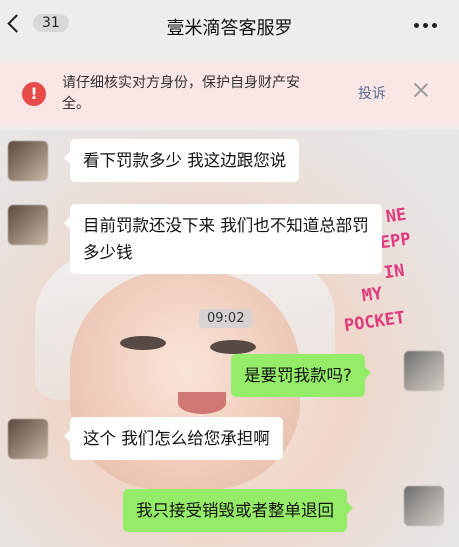 This screenshot has height=547, width=459. What do you see at coordinates (34, 94) in the screenshot?
I see `warning-icon: !` at bounding box center [34, 94].